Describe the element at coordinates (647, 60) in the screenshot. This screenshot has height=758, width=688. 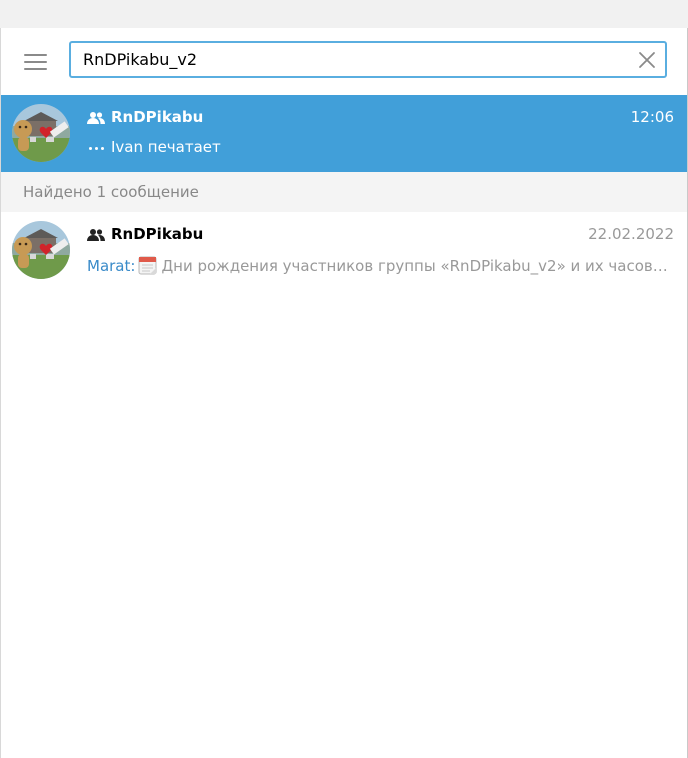
I see `close-icon` at that location.